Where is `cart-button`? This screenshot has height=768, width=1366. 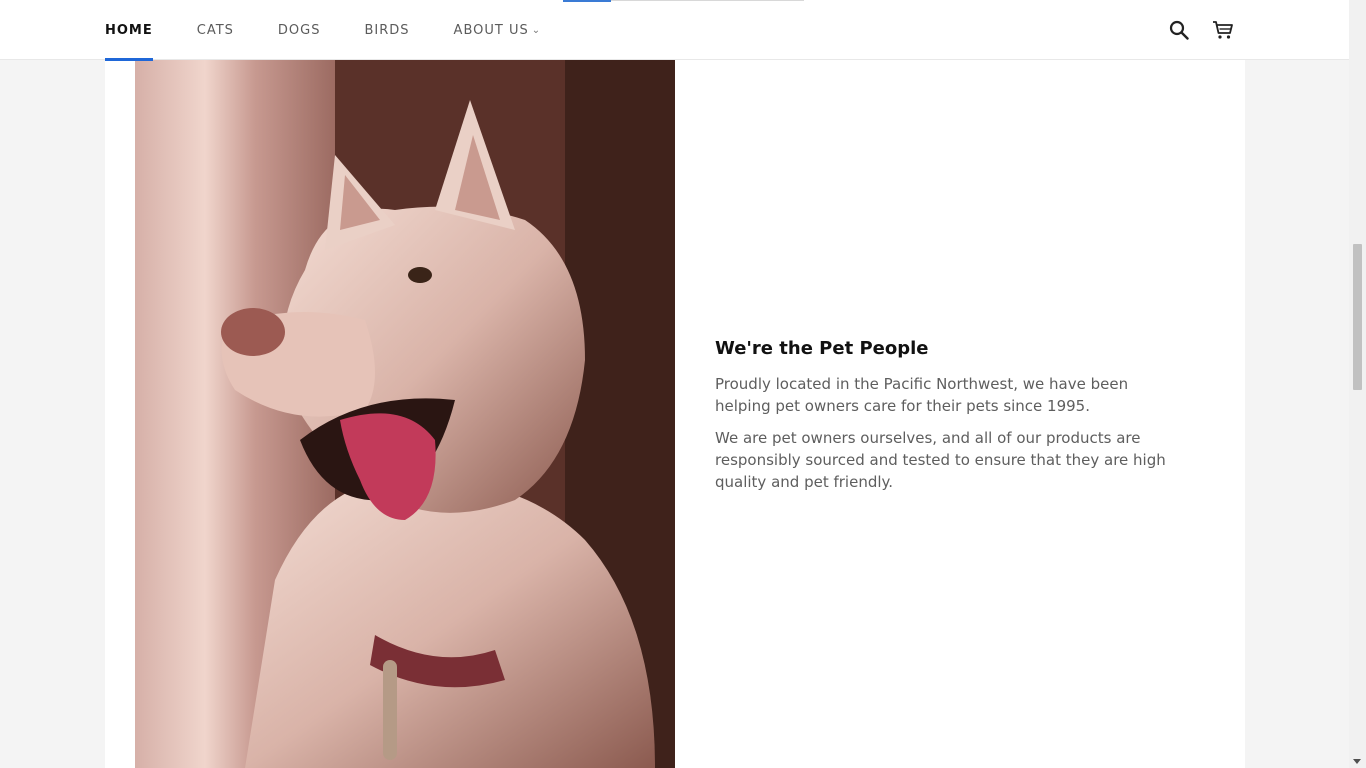
cart-button is located at coordinates (1223, 30).